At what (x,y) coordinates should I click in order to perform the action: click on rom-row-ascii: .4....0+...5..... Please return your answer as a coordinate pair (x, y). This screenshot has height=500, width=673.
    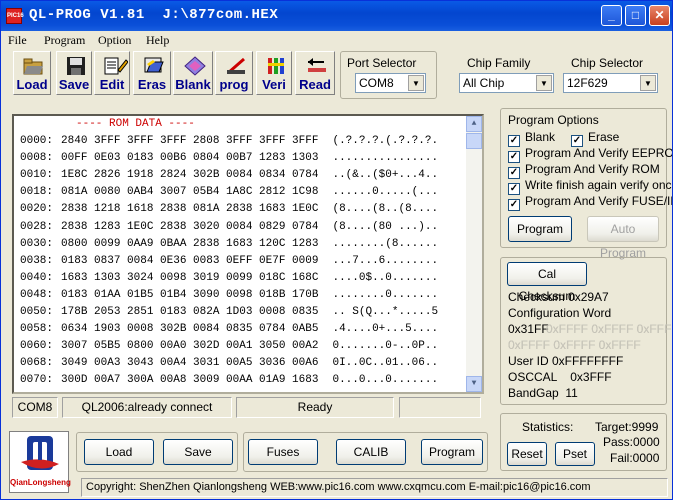
    Looking at the image, I should click on (385, 329).